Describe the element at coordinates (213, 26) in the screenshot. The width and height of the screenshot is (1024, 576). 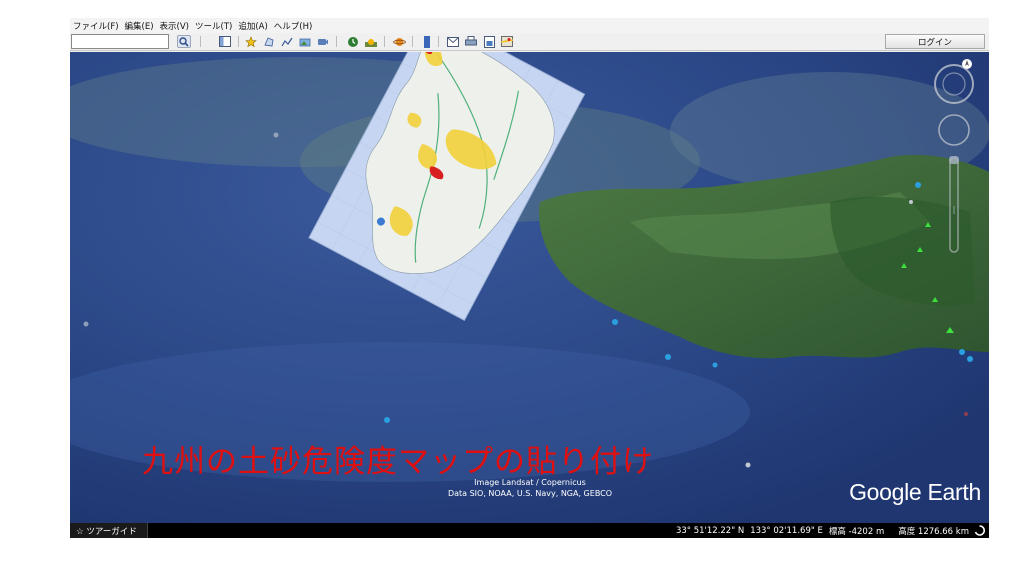
I see `menu-tools: ツール(T)` at that location.